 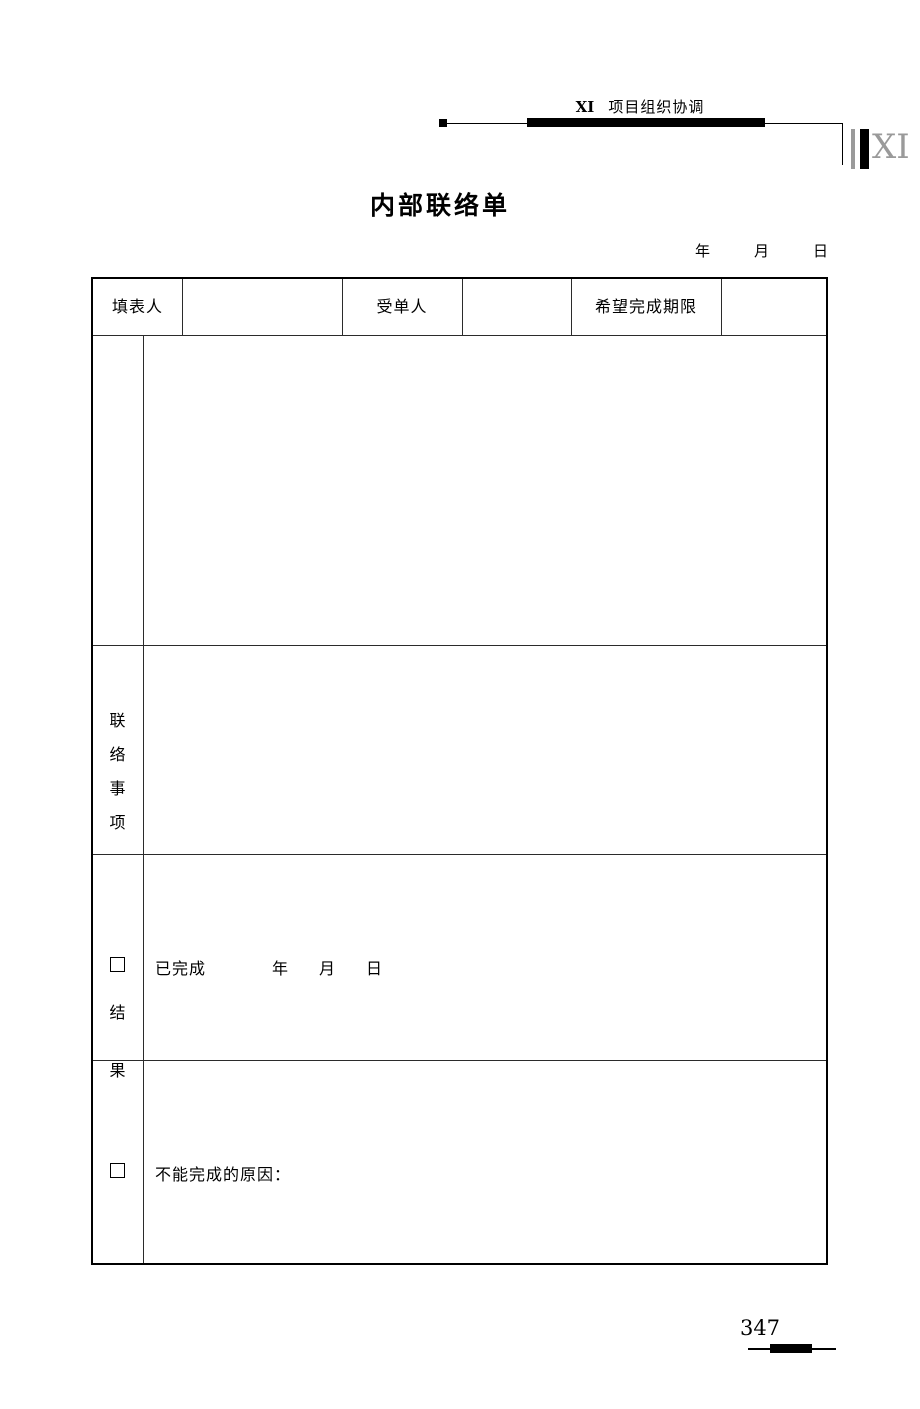 What do you see at coordinates (182, 307) in the screenshot?
I see `grid-vline-h1` at bounding box center [182, 307].